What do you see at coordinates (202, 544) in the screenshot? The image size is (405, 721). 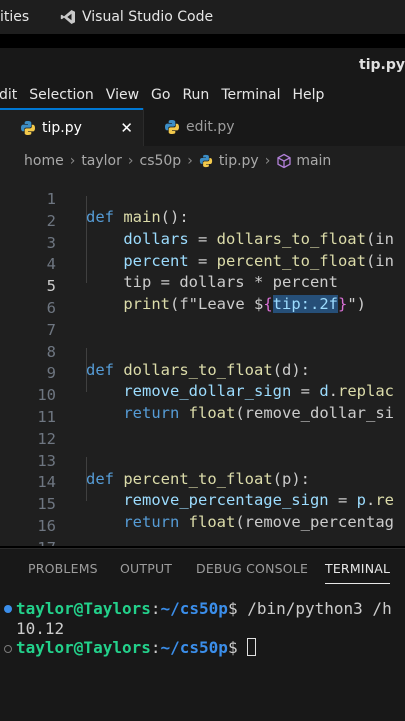 I see `code-line-18: 18 main()` at bounding box center [202, 544].